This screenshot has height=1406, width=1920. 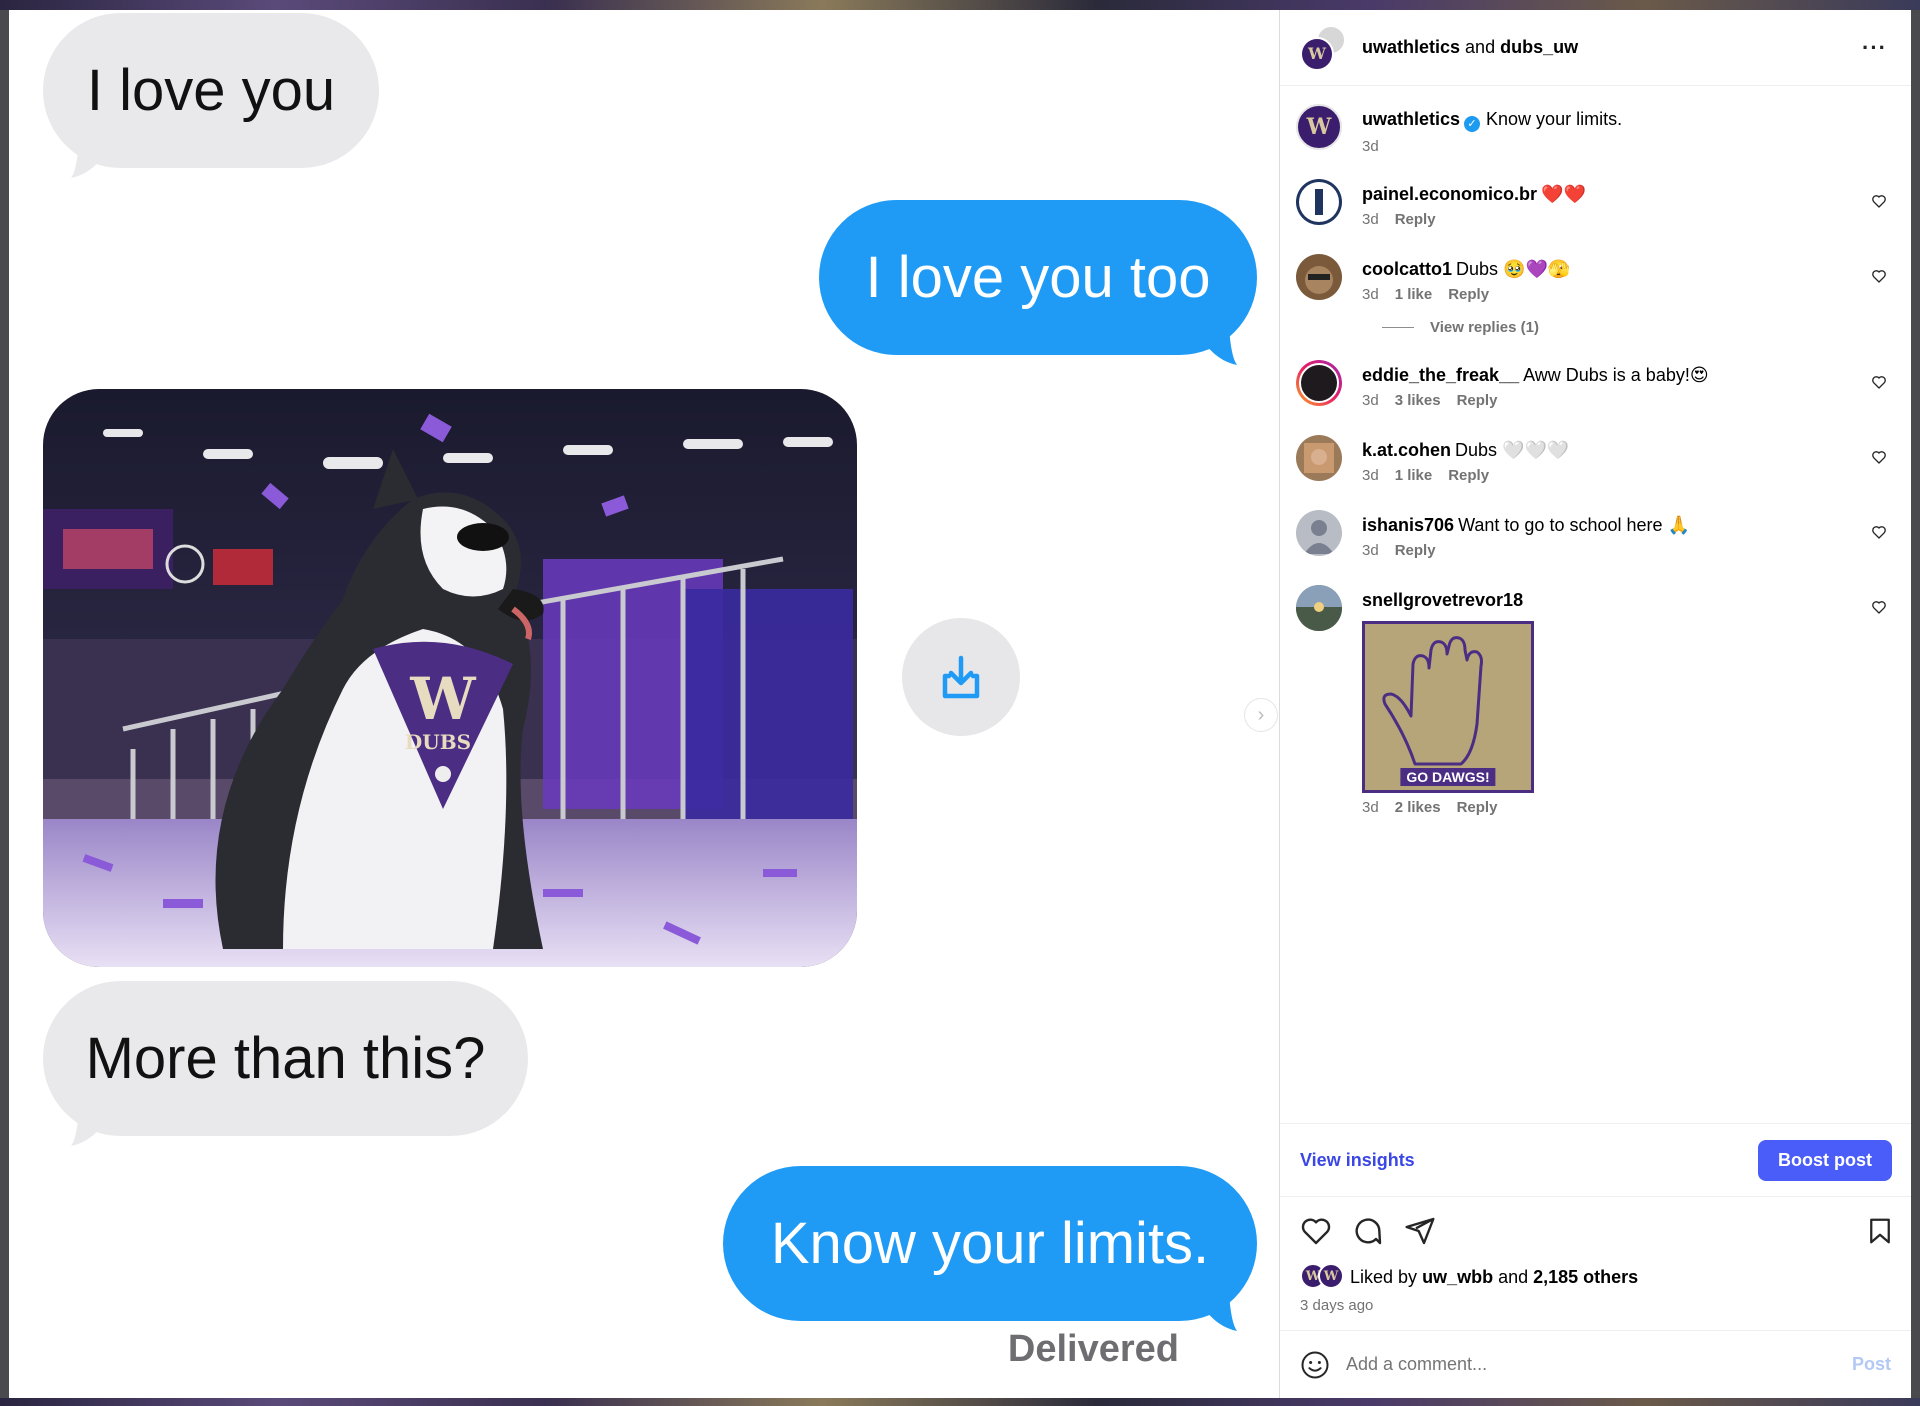 I want to click on add-comment-bar: Post, so click(x=1595, y=1364).